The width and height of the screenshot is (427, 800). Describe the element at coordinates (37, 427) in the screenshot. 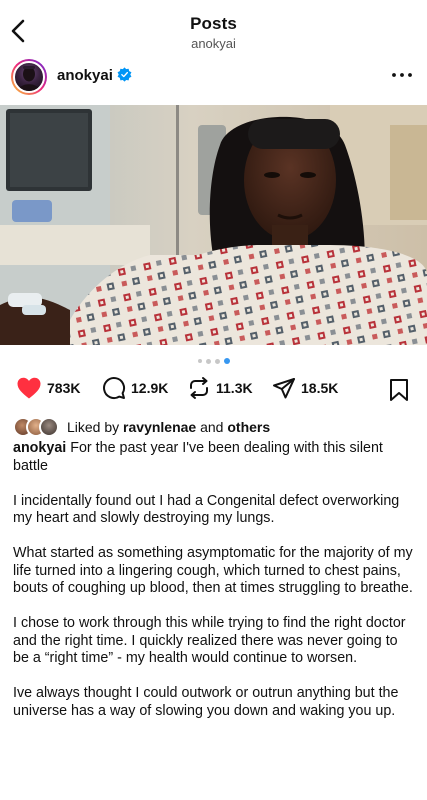

I see `liked-by-avatars` at that location.